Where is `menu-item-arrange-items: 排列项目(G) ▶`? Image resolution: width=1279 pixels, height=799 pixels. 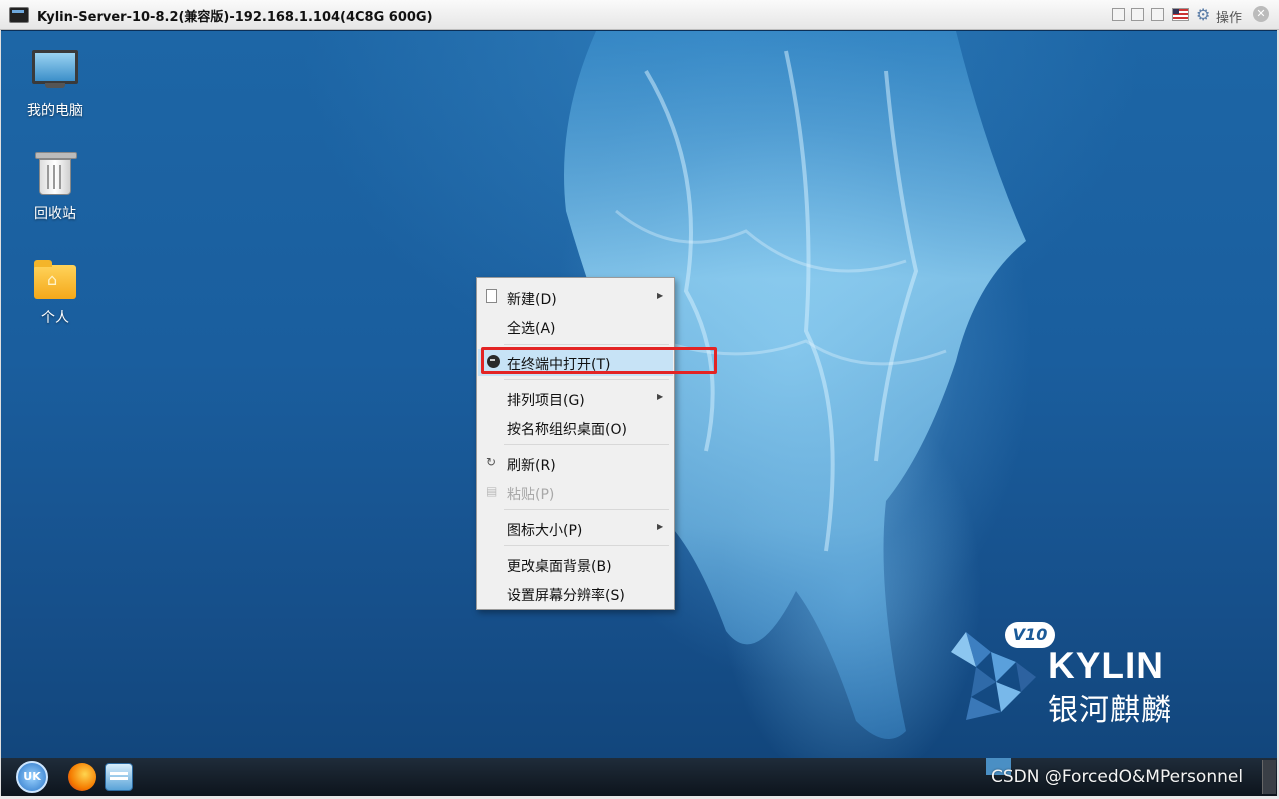 menu-item-arrange-items: 排列项目(G) ▶ is located at coordinates (575, 398).